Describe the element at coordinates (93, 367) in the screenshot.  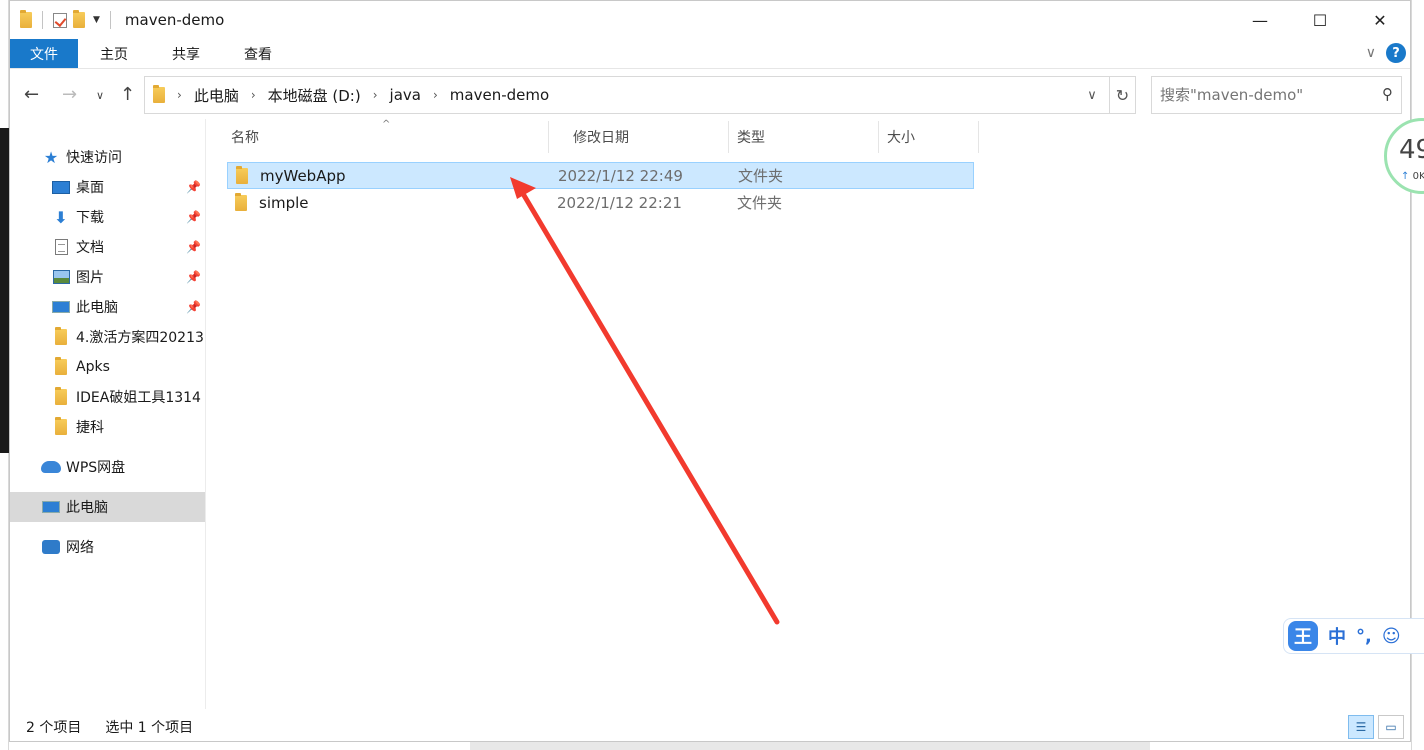
I see `sidebar-item-label: Apks` at that location.